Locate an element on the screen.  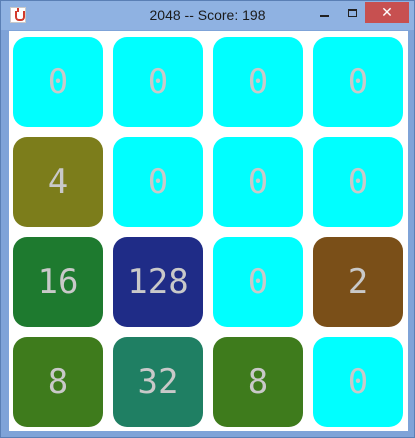
tile-r2-c2: 0 is located at coordinates (158, 182).